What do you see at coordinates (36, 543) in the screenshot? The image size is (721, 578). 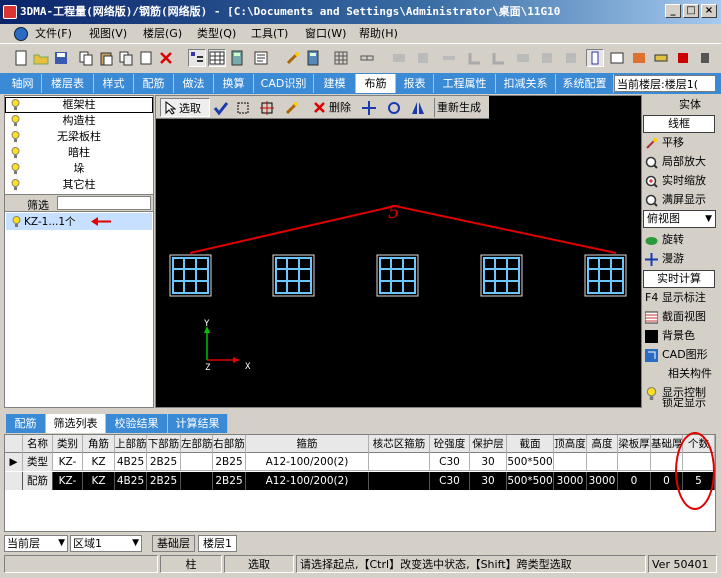 I see `current-layer-select: 当前层 ▼` at bounding box center [36, 543].